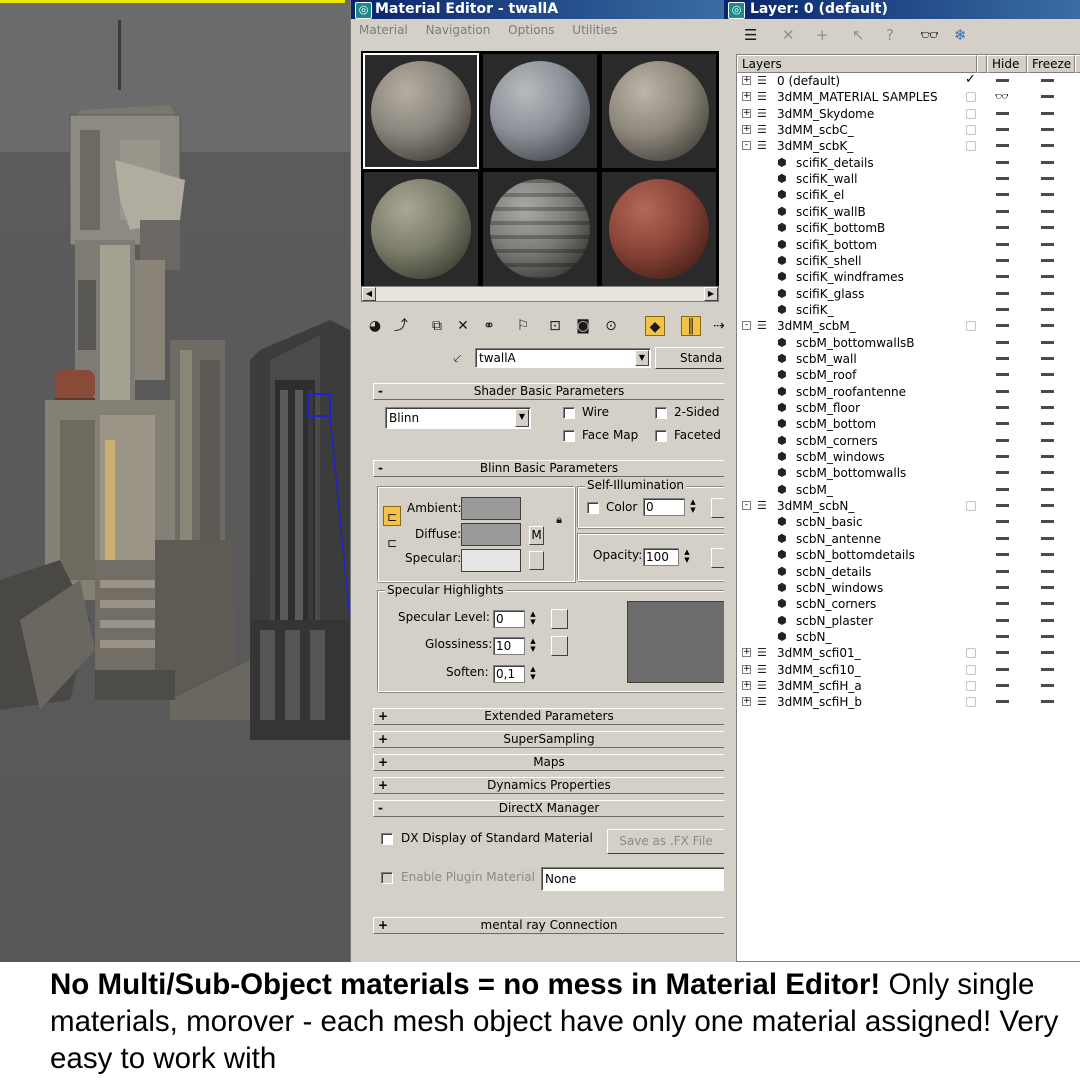 Image resolution: width=1080 pixels, height=1080 pixels. I want to click on layer-object-row: ⬢ scbM_, so click(908, 490).